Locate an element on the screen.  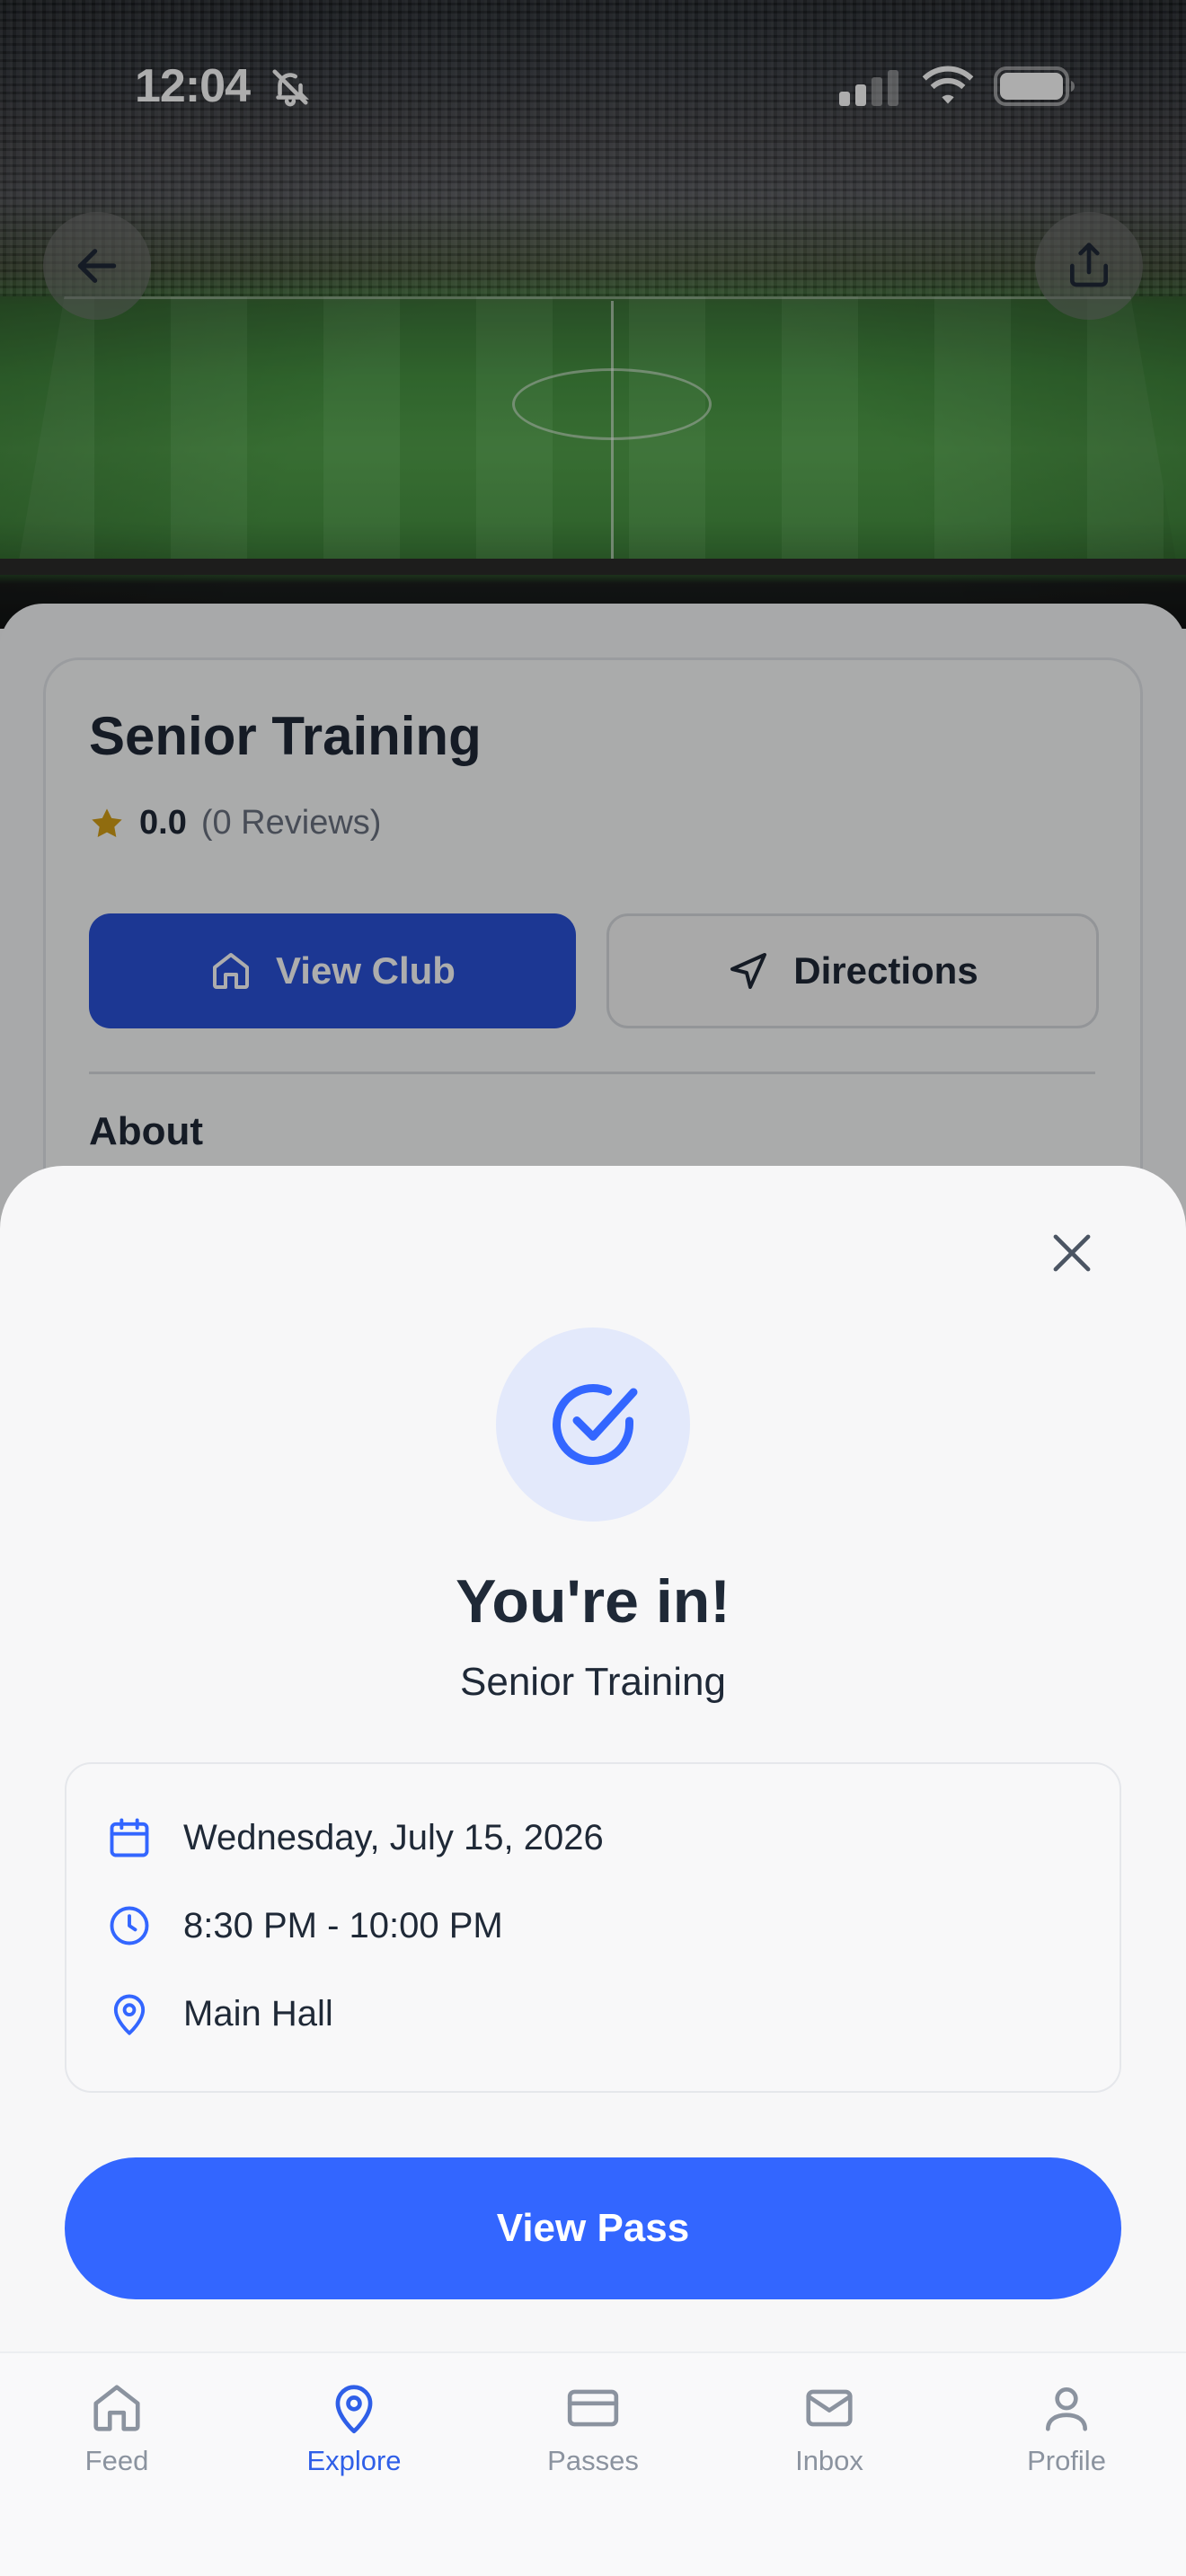
tab-profile-label: Profile is located at coordinates (1066, 2460).